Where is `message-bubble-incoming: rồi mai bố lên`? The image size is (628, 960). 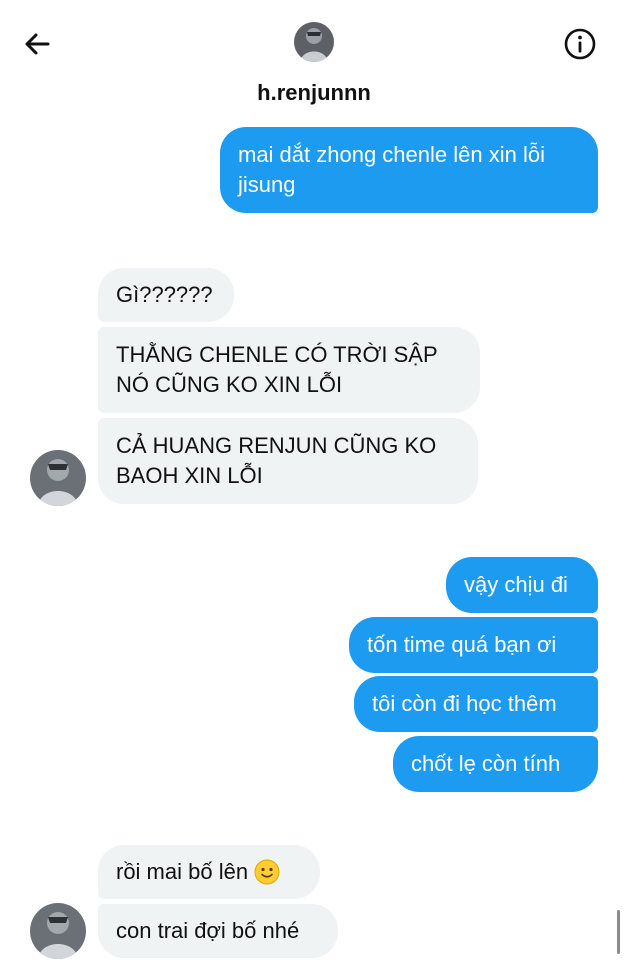
message-bubble-incoming: rồi mai bố lên is located at coordinates (209, 872).